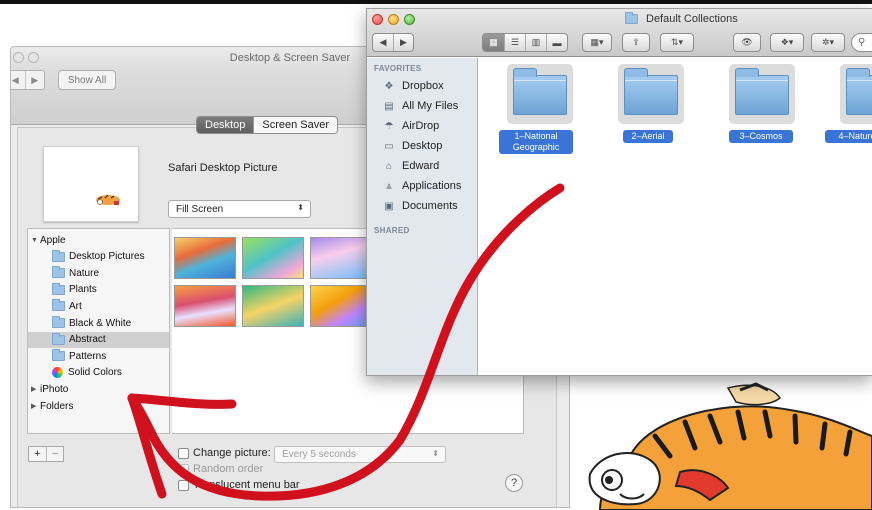 The image size is (872, 510). I want to click on source-list-item: Desktop Pictures, so click(98, 257).